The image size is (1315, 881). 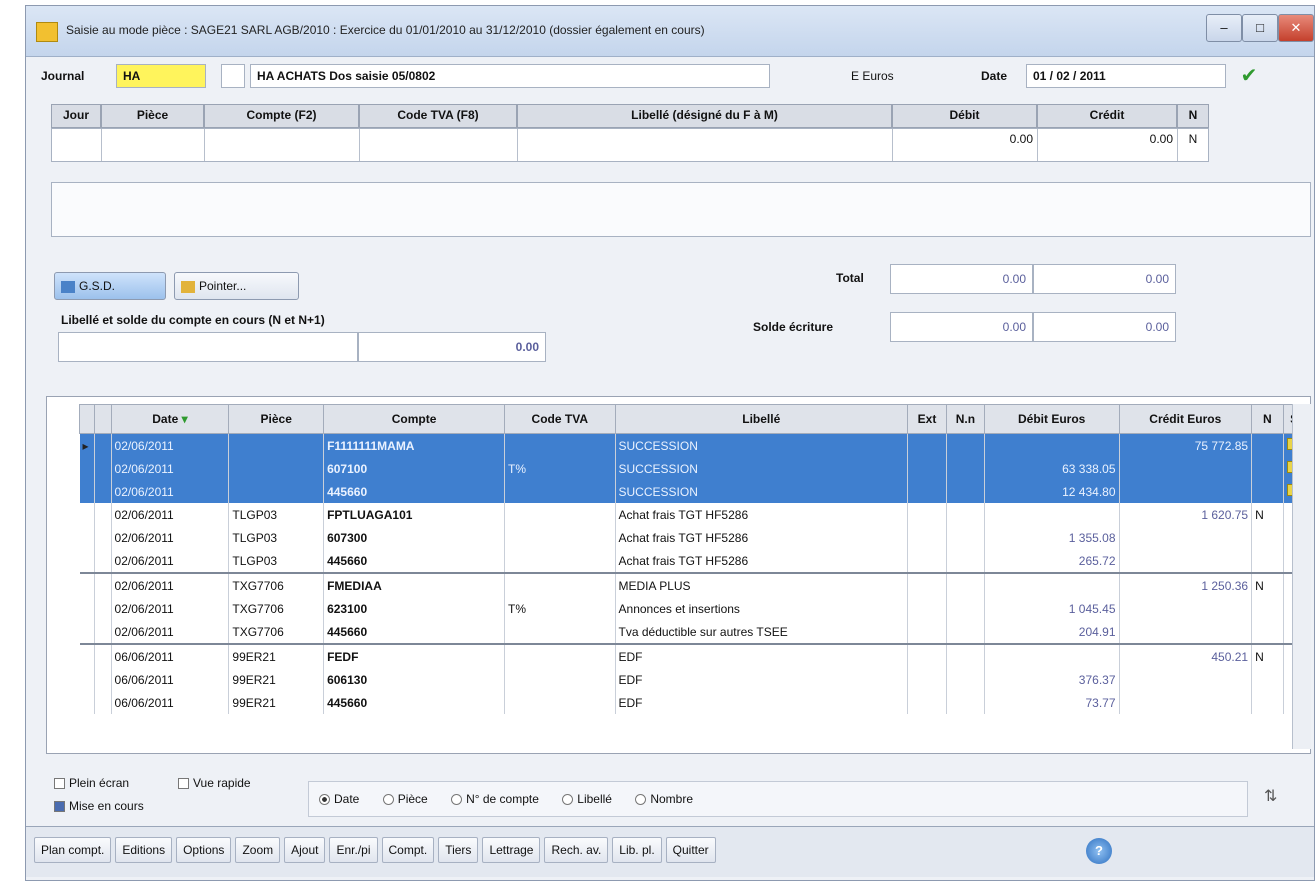 What do you see at coordinates (762, 632) in the screenshot?
I see `row-libelle: Tva déductible sur autres TSEE` at bounding box center [762, 632].